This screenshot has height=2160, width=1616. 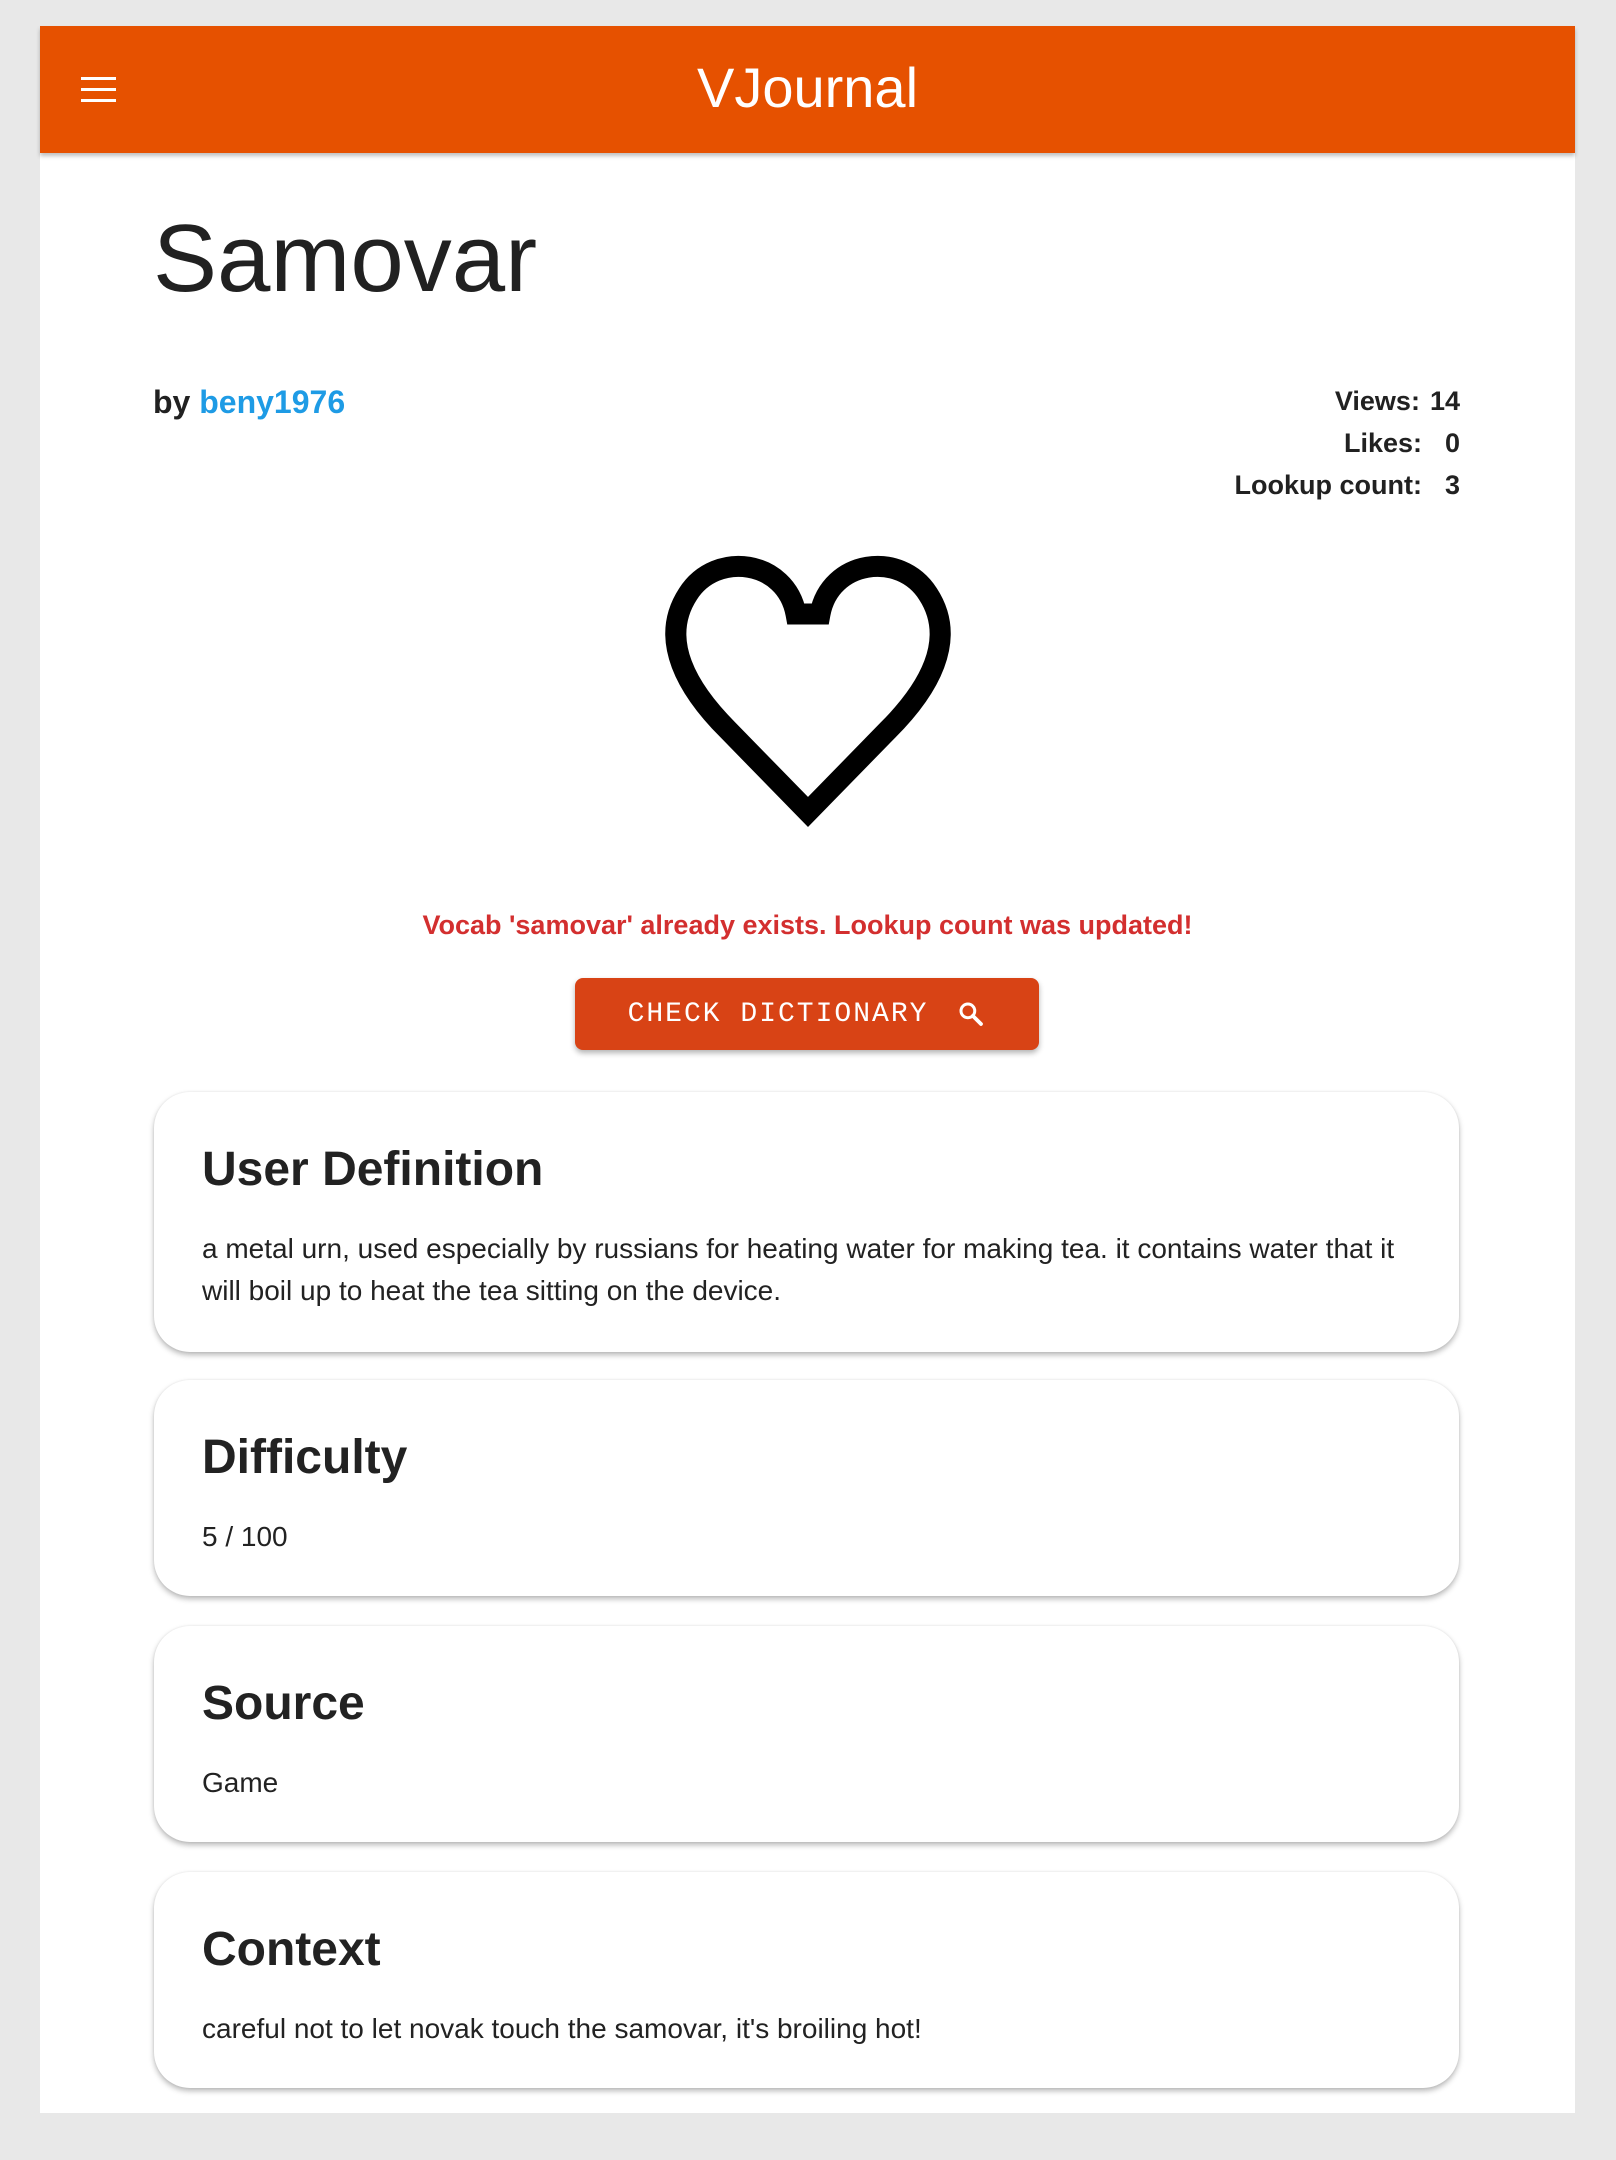 I want to click on views-stat: Views: 14, so click(x=1347, y=401).